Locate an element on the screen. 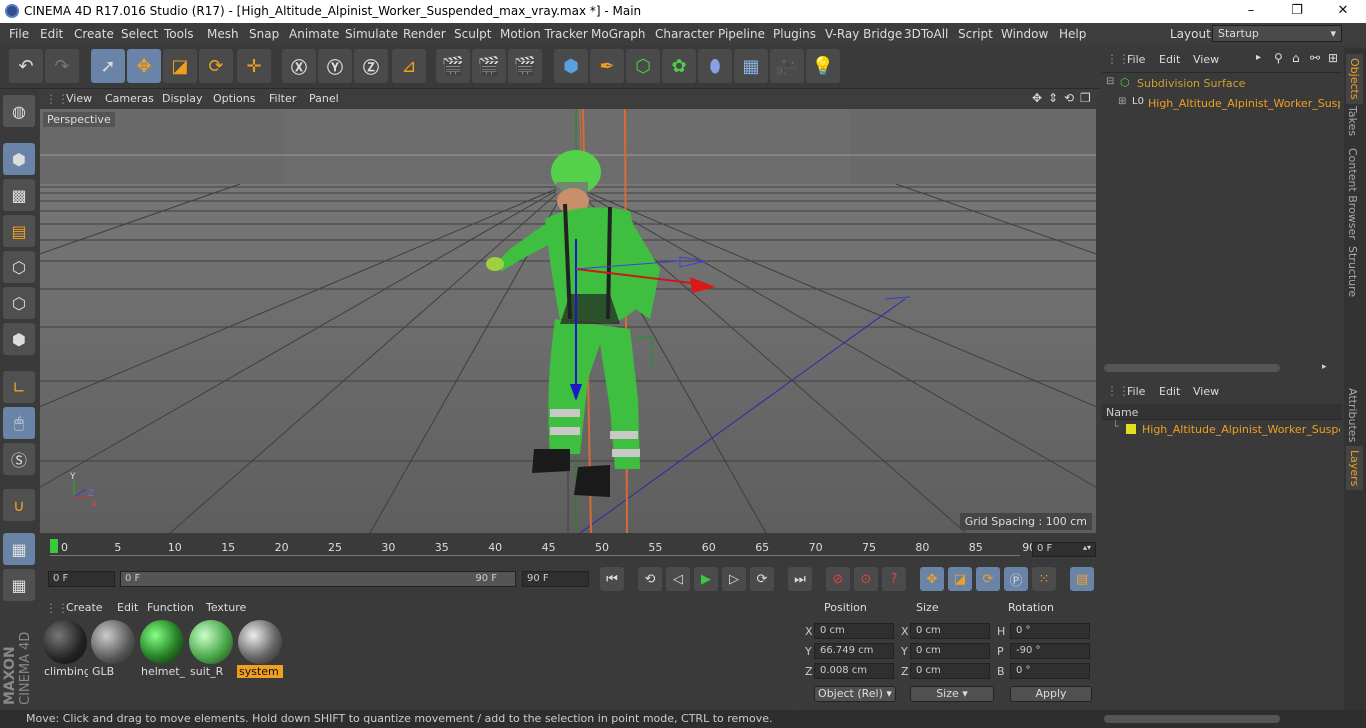 The image size is (1366, 728). coordinate-system-button: ⊿ is located at coordinates (409, 66).